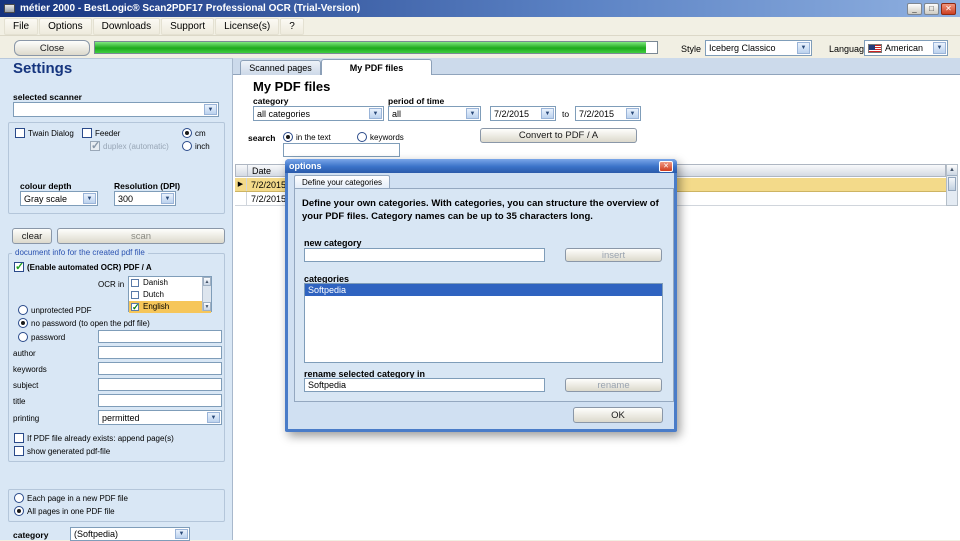 The image size is (960, 541). Describe the element at coordinates (19, 498) in the screenshot. I see `each-page-radio` at that location.